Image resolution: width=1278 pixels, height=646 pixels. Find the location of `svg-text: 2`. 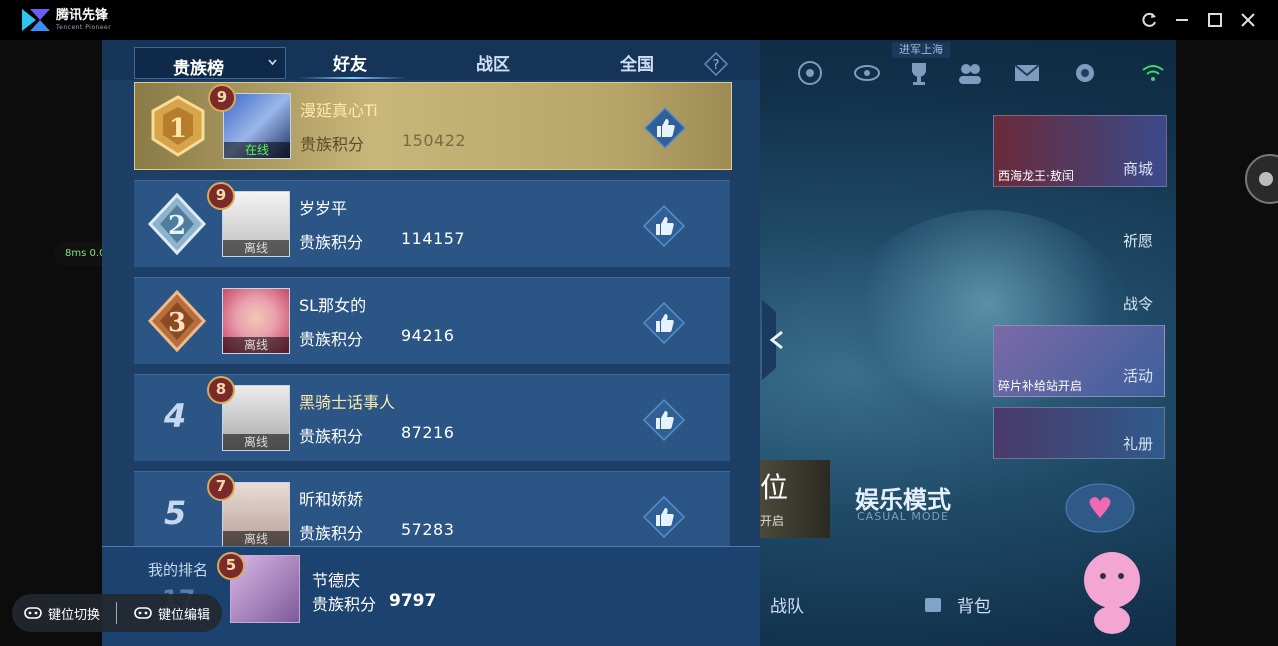

svg-text: 2 is located at coordinates (177, 226).